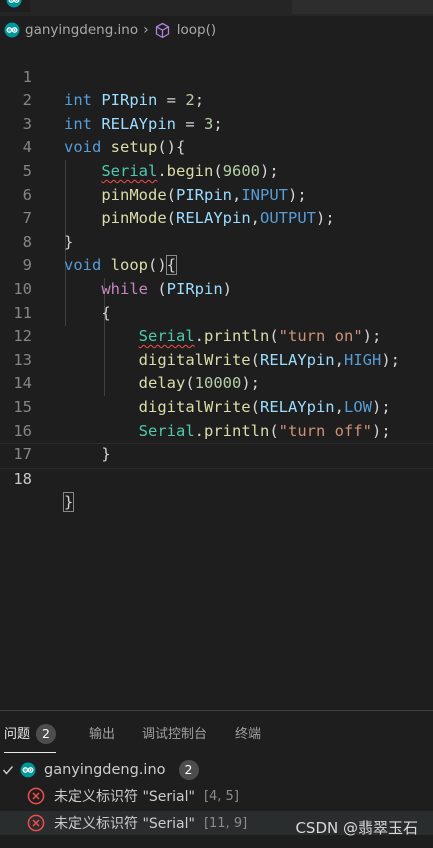 The image size is (433, 848). I want to click on tab-label: 终端, so click(248, 734).